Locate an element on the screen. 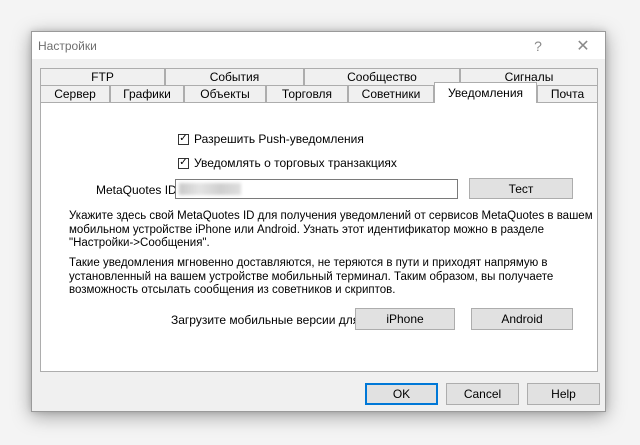  tab-events: События is located at coordinates (234, 76).